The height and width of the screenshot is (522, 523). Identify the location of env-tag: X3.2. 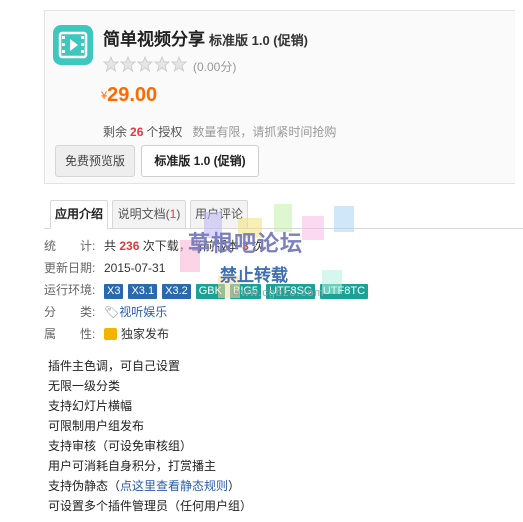
(176, 291).